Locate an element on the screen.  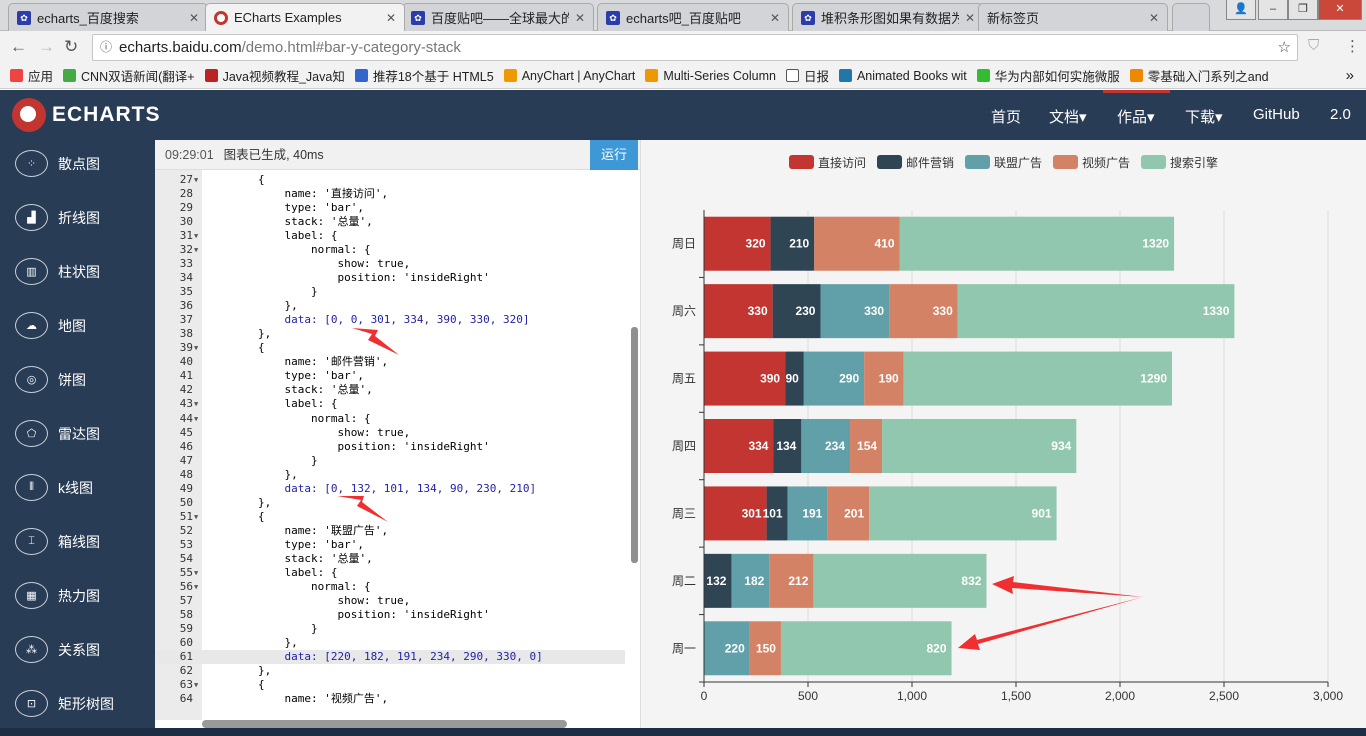
logo-icon is located at coordinates (29, 115).